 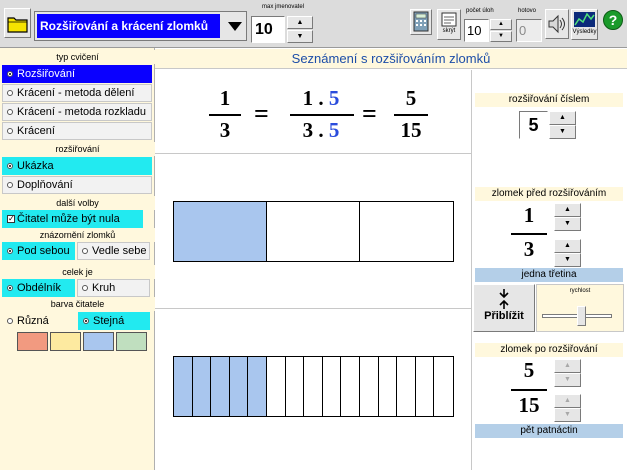 I want to click on middle-numerator-base: 1 ., so click(x=315, y=98).